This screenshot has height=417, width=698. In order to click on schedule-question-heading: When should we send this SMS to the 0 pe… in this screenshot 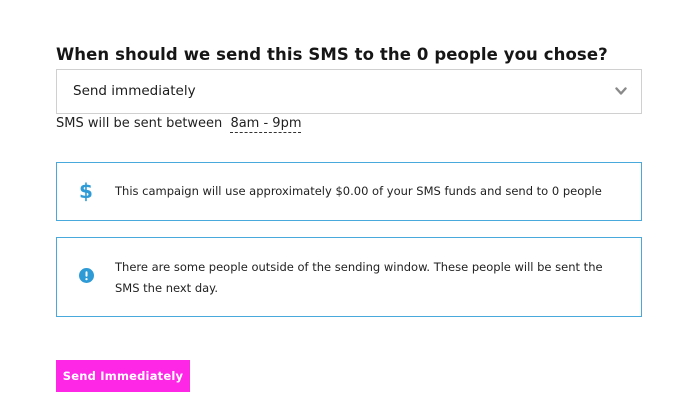, I will do `click(332, 54)`.